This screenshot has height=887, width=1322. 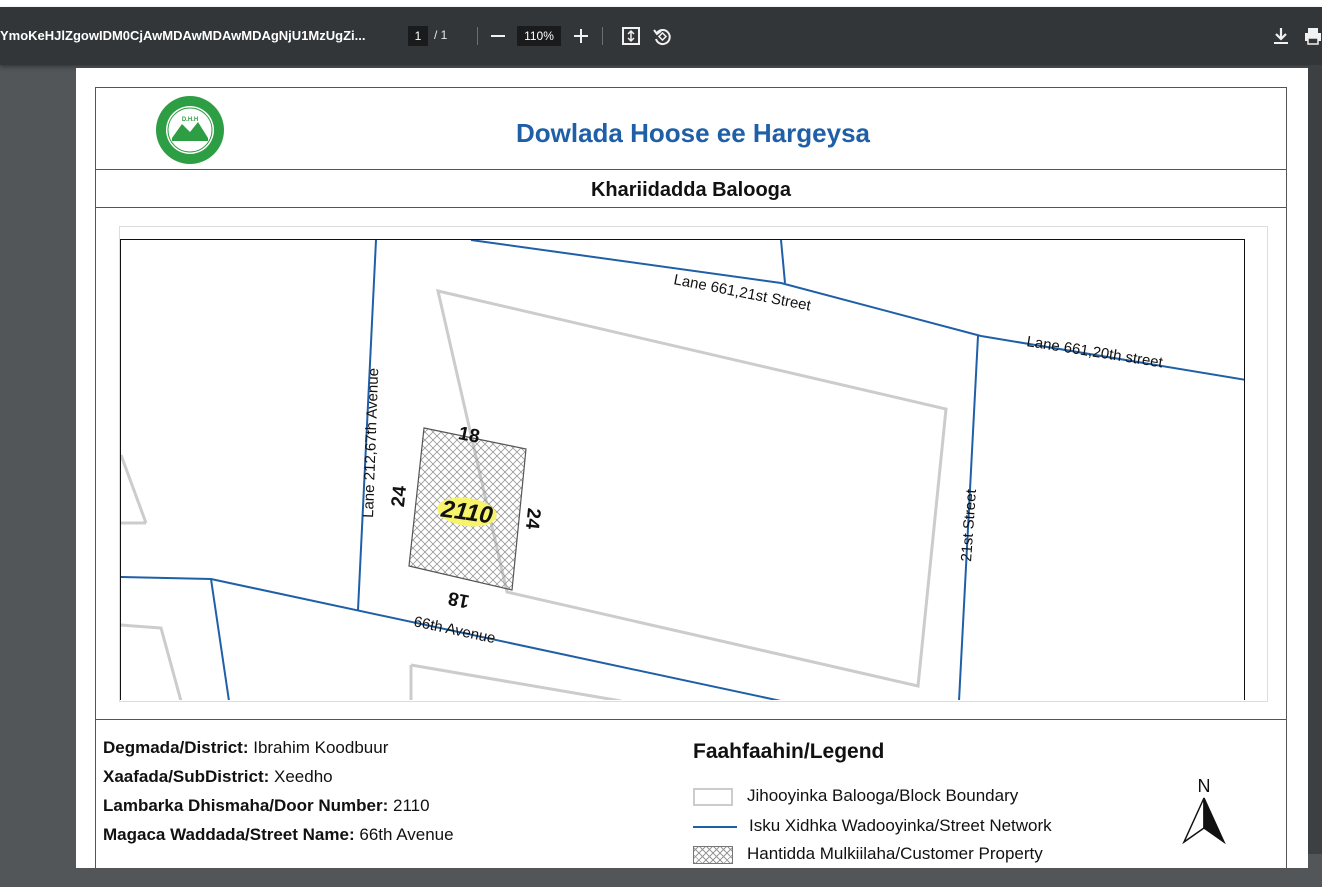 I want to click on subdistrict-label: Xaafada/SubDistrict:, so click(x=186, y=776).